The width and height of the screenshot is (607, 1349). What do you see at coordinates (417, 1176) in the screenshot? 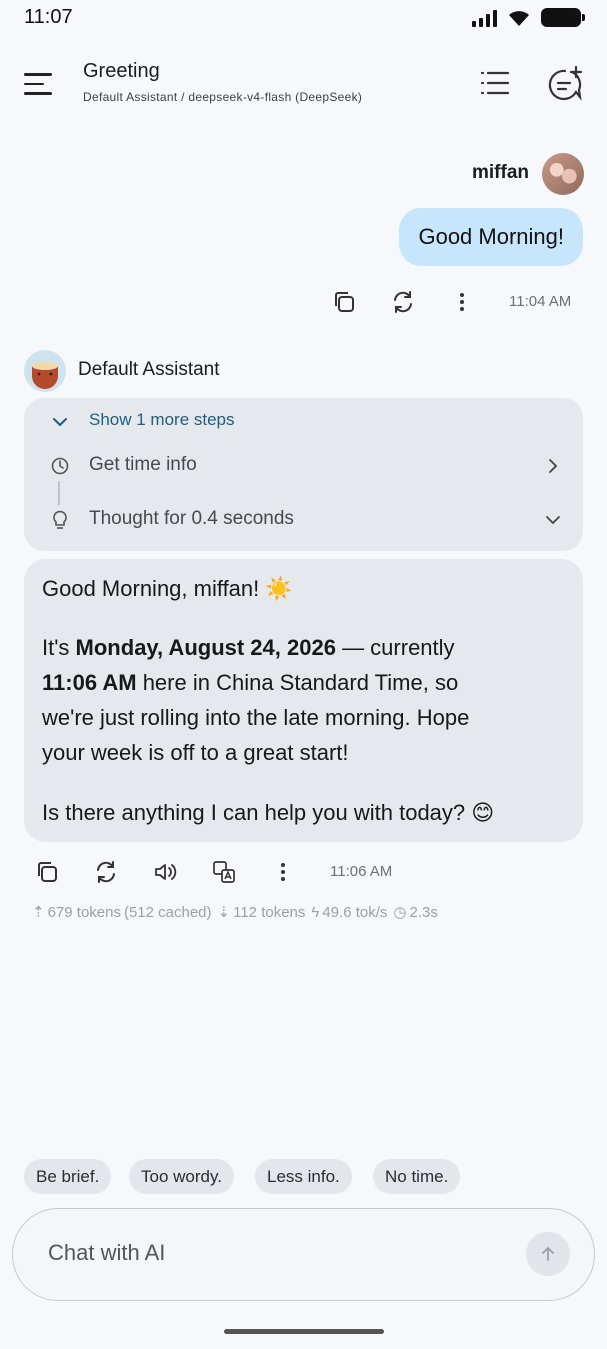
I see `suggestion-chip: No time.` at bounding box center [417, 1176].